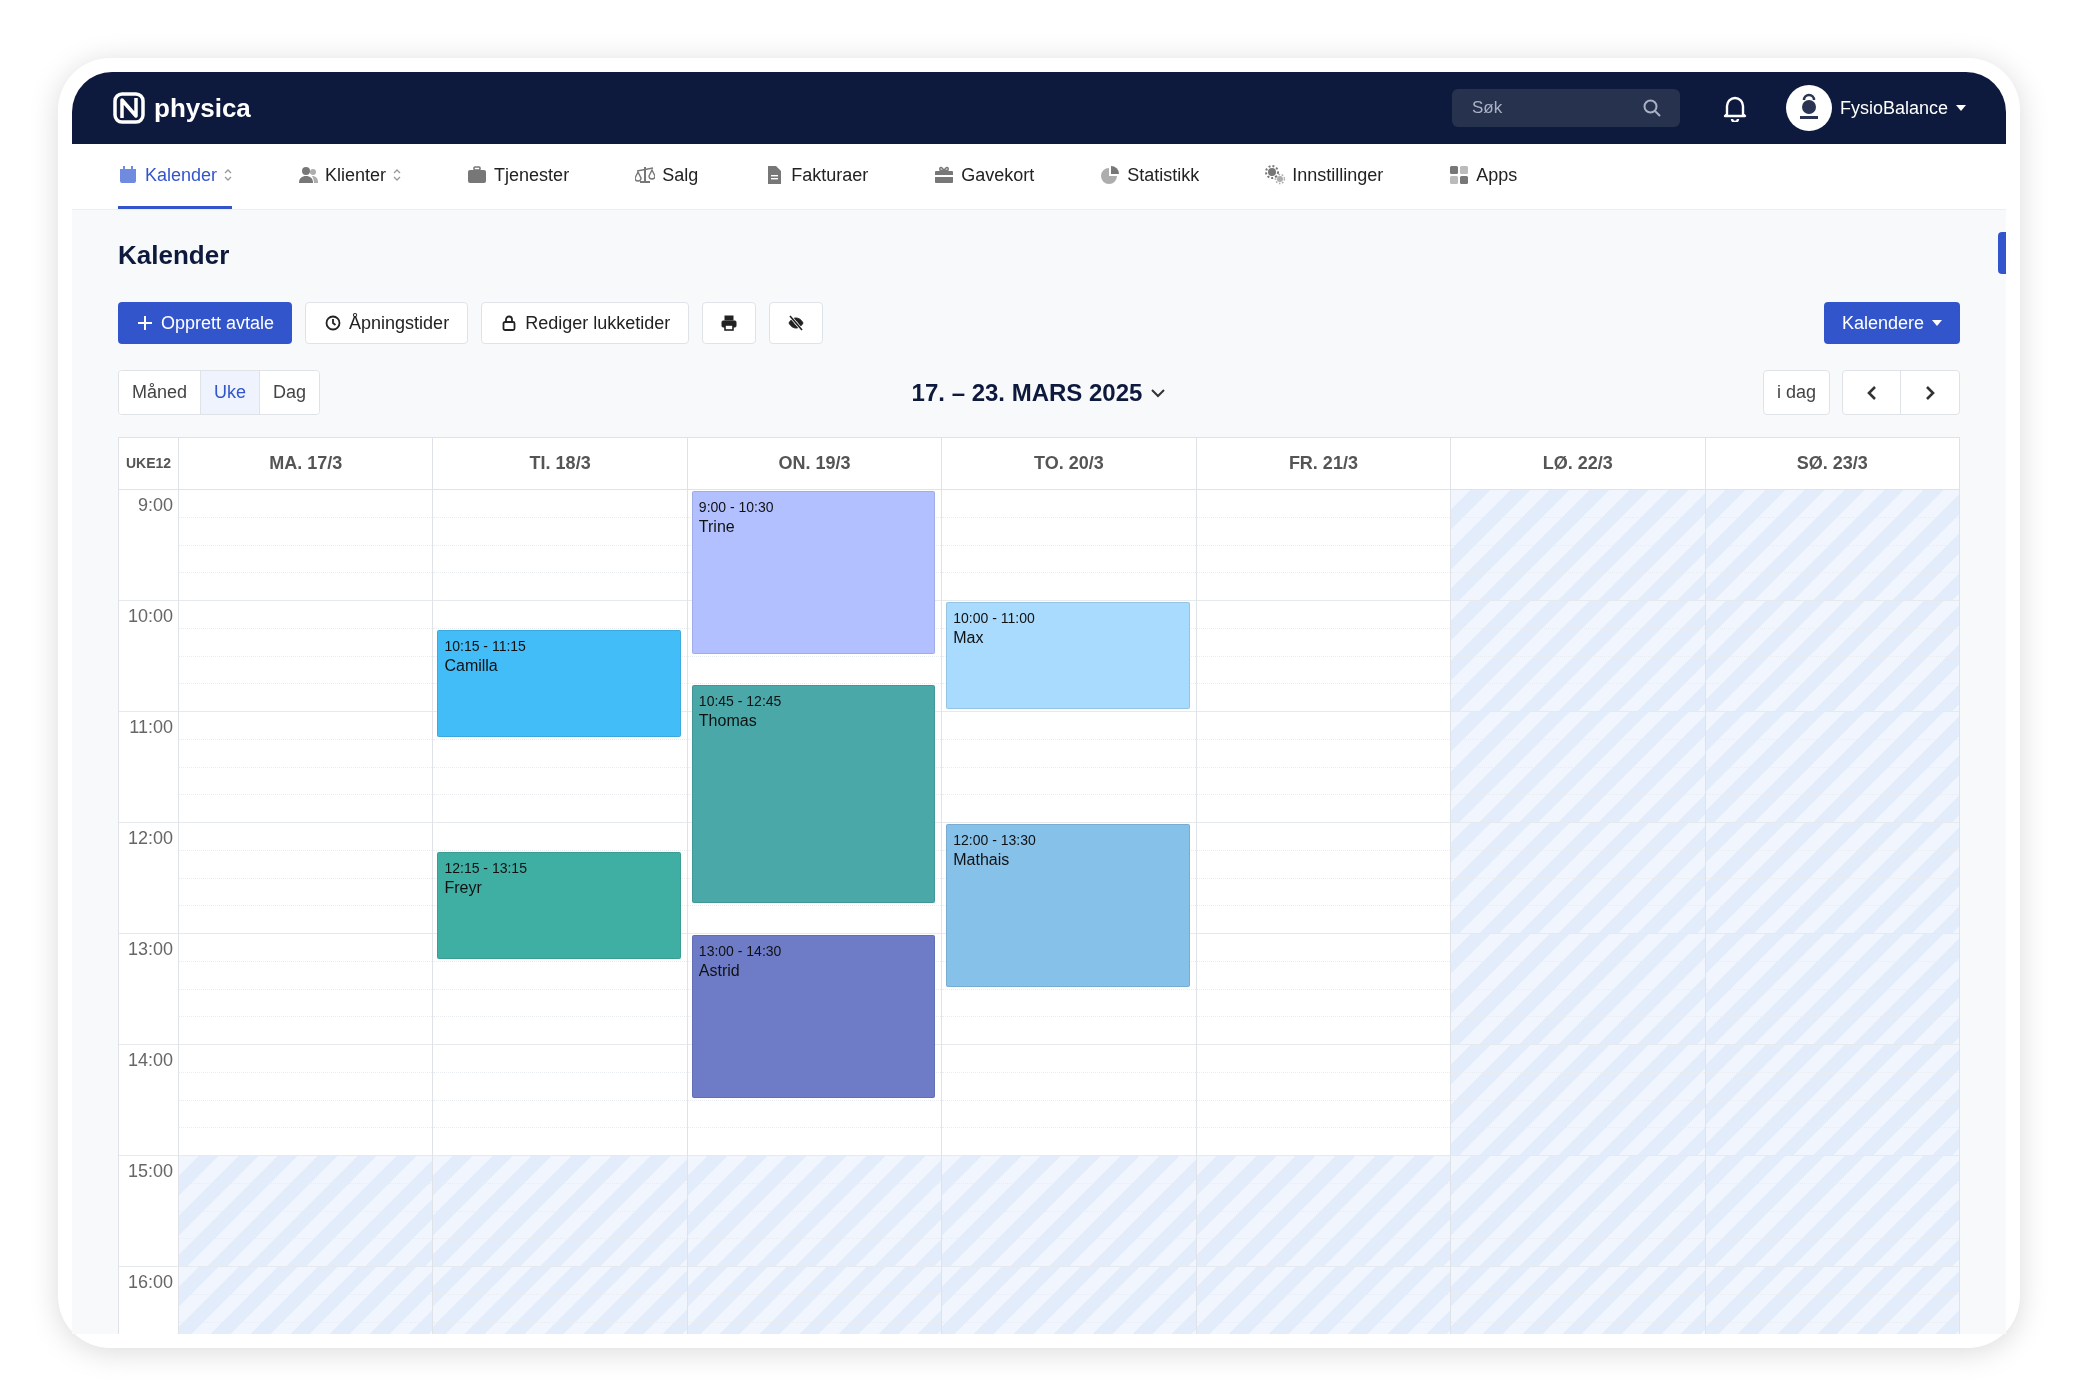 The image size is (2079, 1400). I want to click on nav-tab: Apps, so click(1483, 176).